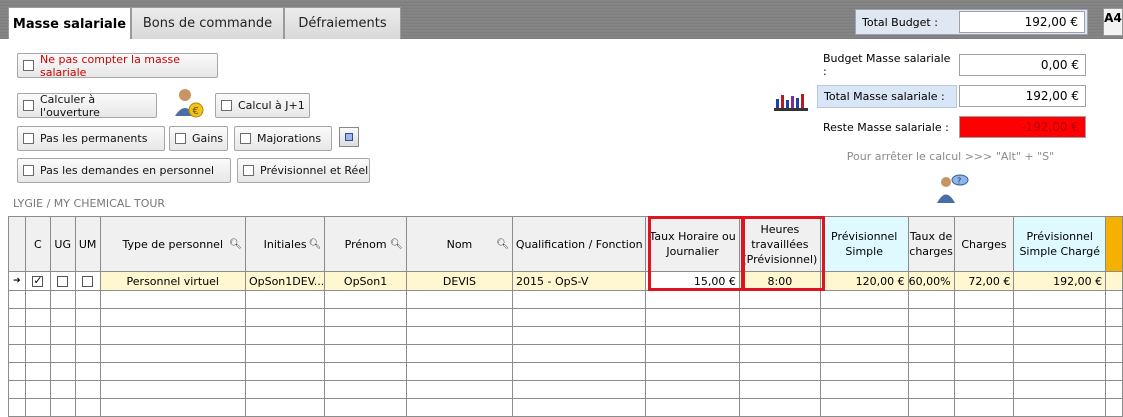 This screenshot has height=417, width=1123. Describe the element at coordinates (779, 281) in the screenshot. I see `cell-heures: 8:00` at that location.